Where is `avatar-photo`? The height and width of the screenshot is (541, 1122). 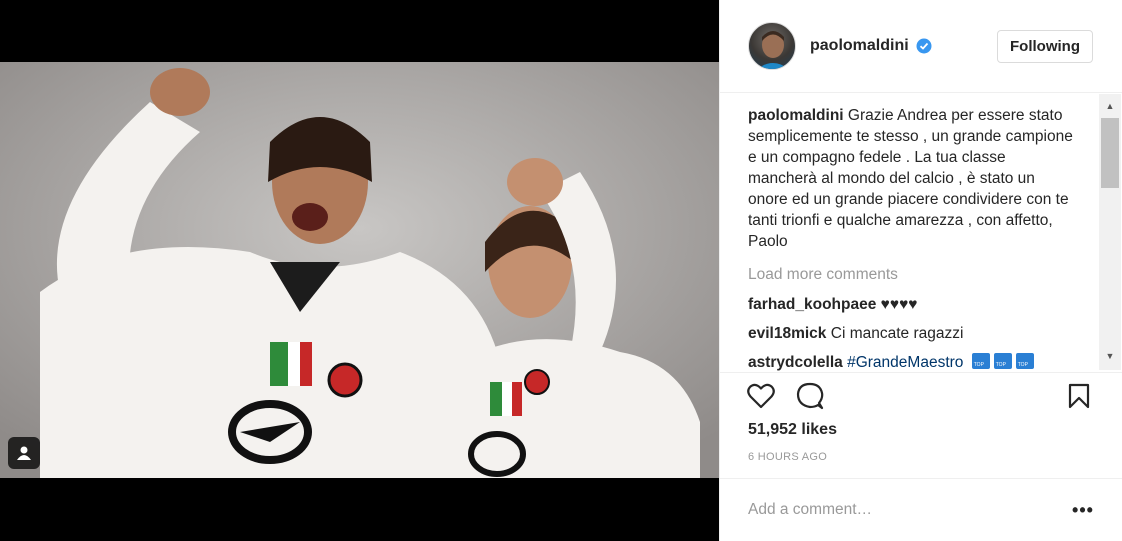 avatar-photo is located at coordinates (773, 50).